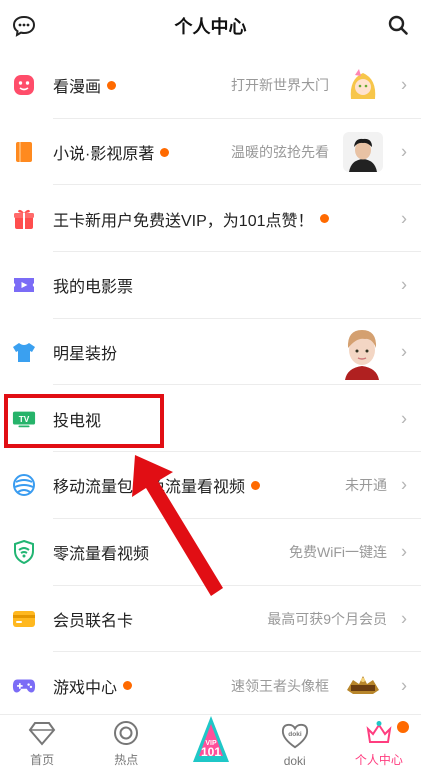 This screenshot has width=421, height=774. I want to click on menu-item-vip-gift: 王卡新用户免费送VIP，为101点赞！ ›, so click(210, 218).